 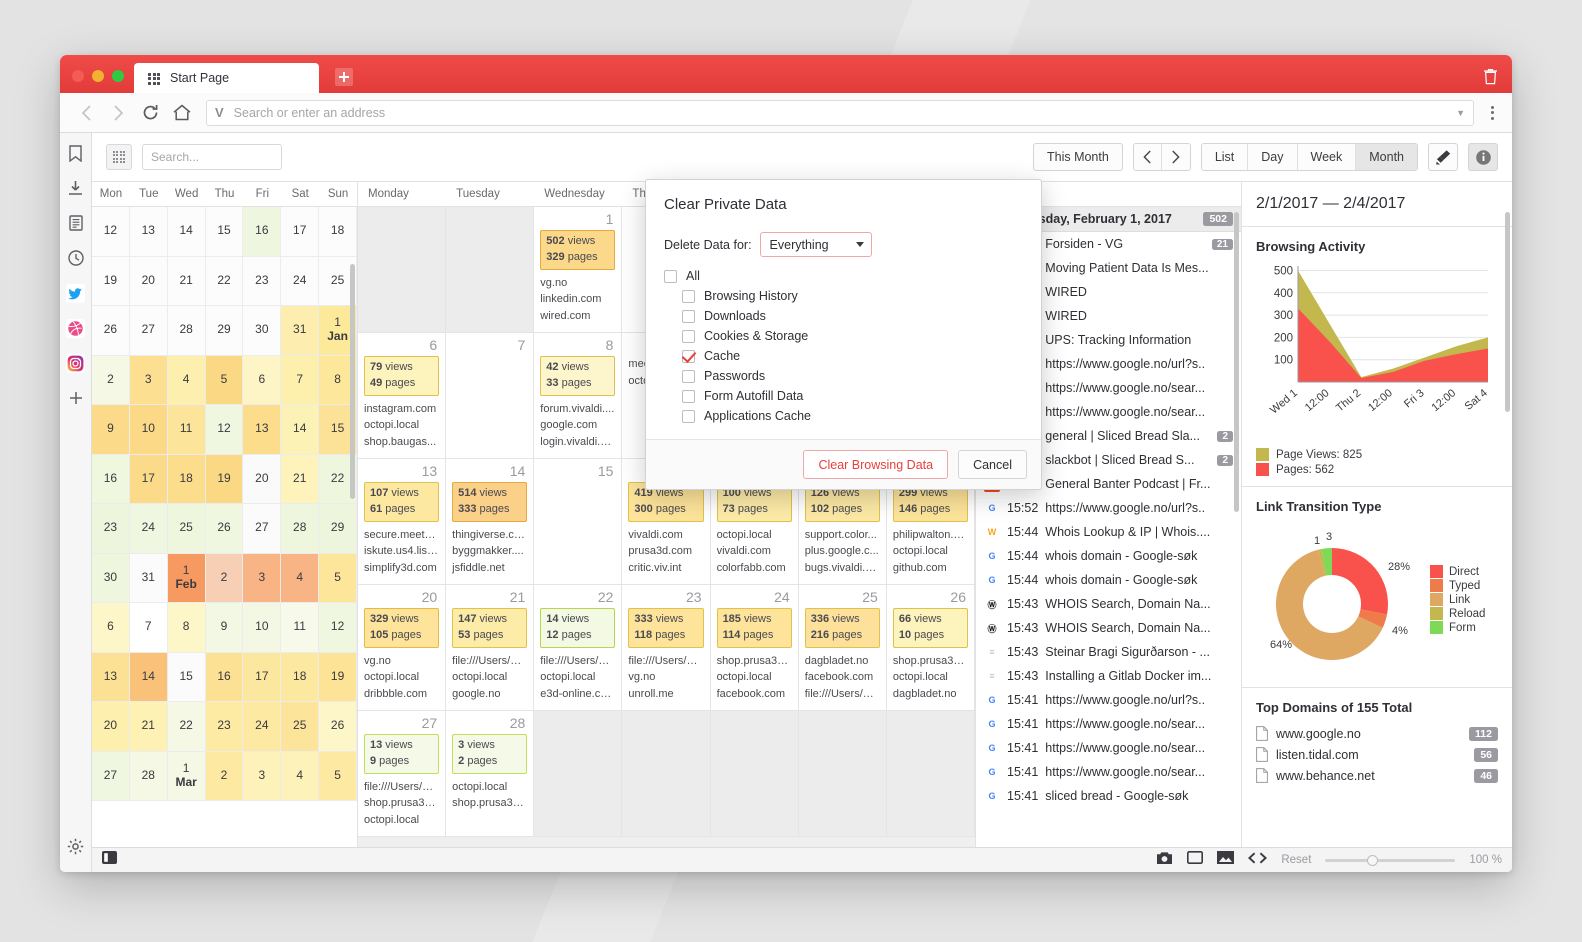 What do you see at coordinates (76, 293) in the screenshot?
I see `twitter-icon` at bounding box center [76, 293].